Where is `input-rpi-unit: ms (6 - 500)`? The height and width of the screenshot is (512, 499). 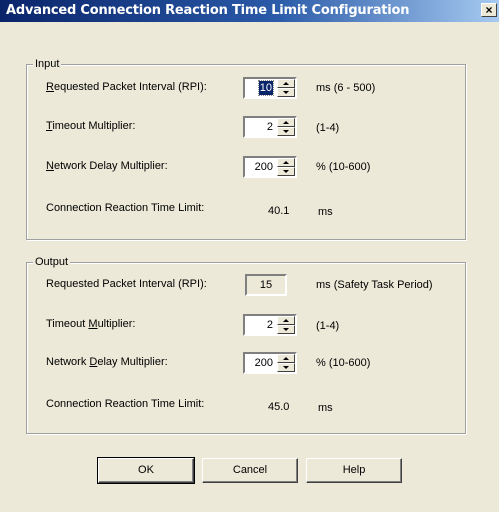 input-rpi-unit: ms (6 - 500) is located at coordinates (346, 88).